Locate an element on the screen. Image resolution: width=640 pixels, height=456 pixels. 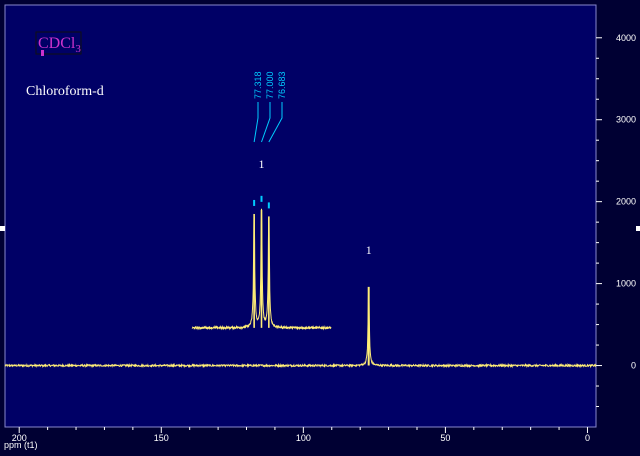
solvent-name: Chloroform-d is located at coordinates (65, 91).